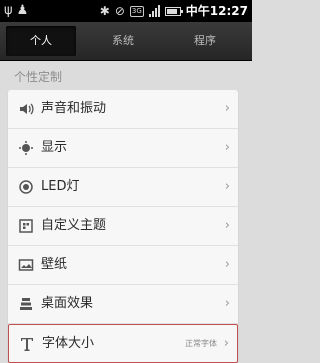 This screenshot has width=320, height=363. I want to click on list-item-label: 桌面效果, so click(67, 303).